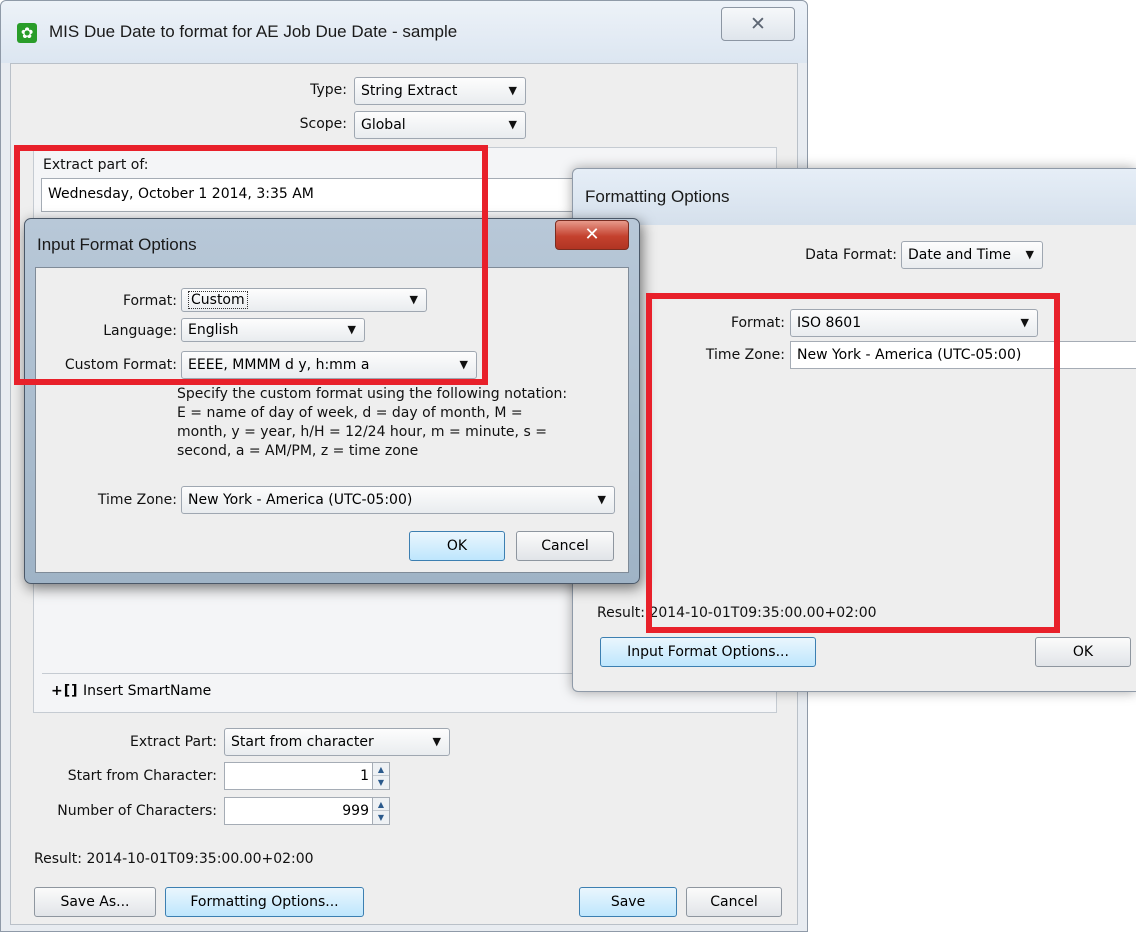 This screenshot has height=932, width=1136. What do you see at coordinates (364, 776) in the screenshot?
I see `start-char-value: 1` at bounding box center [364, 776].